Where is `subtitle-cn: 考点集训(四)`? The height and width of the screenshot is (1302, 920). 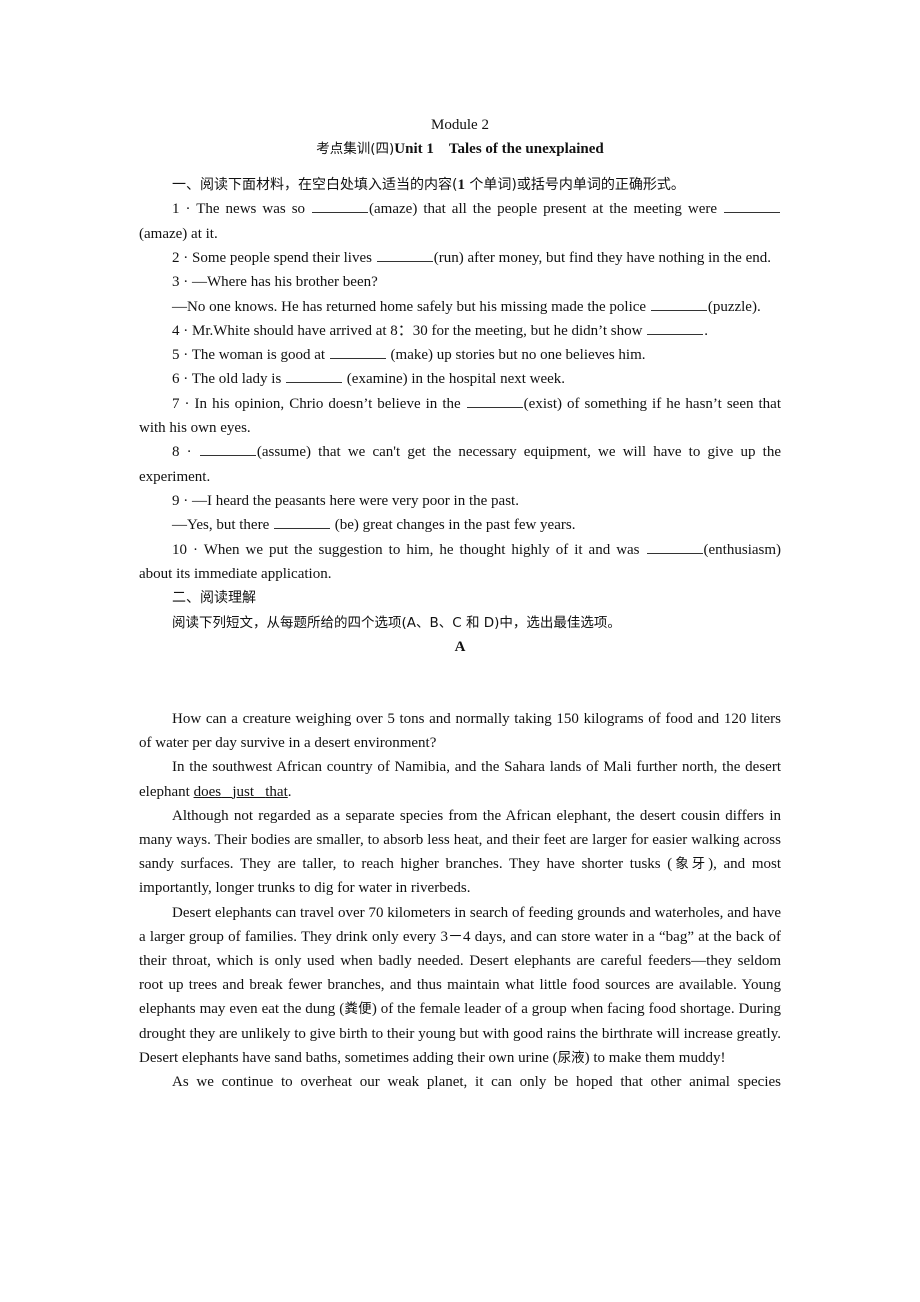 subtitle-cn: 考点集训(四) is located at coordinates (355, 149).